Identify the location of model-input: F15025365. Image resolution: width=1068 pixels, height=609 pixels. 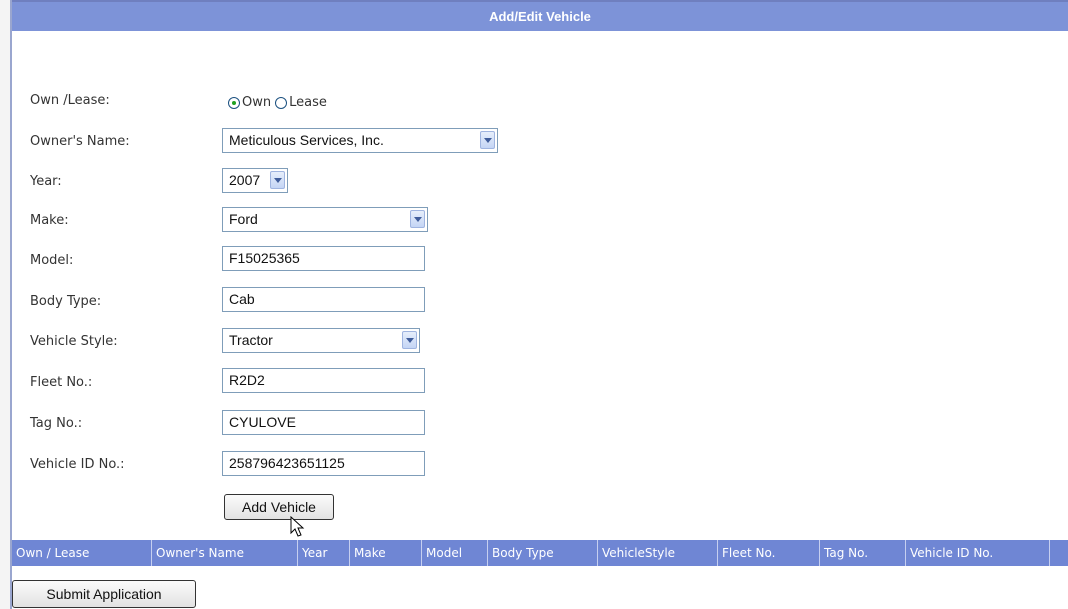
(323, 258).